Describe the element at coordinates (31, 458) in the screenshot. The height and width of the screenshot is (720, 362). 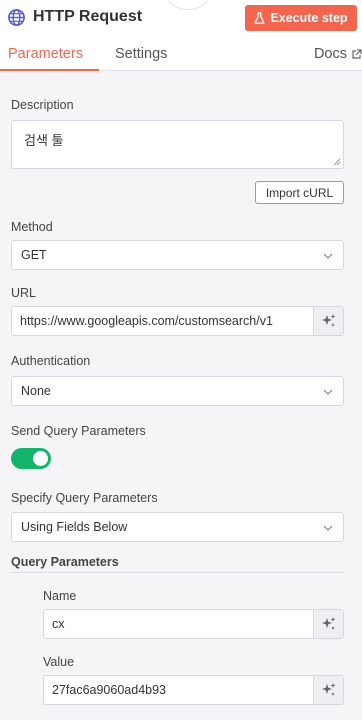
I see `send-query-toggle` at that location.